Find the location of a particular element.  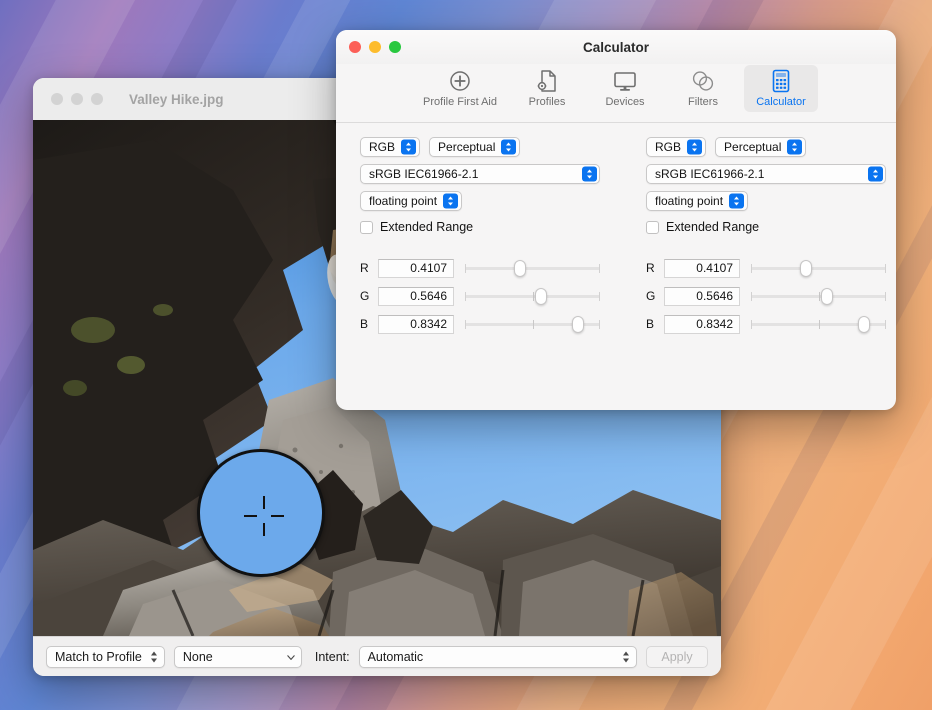

toolbar-item-profile-first-aid: Profile First Aid is located at coordinates (460, 88).